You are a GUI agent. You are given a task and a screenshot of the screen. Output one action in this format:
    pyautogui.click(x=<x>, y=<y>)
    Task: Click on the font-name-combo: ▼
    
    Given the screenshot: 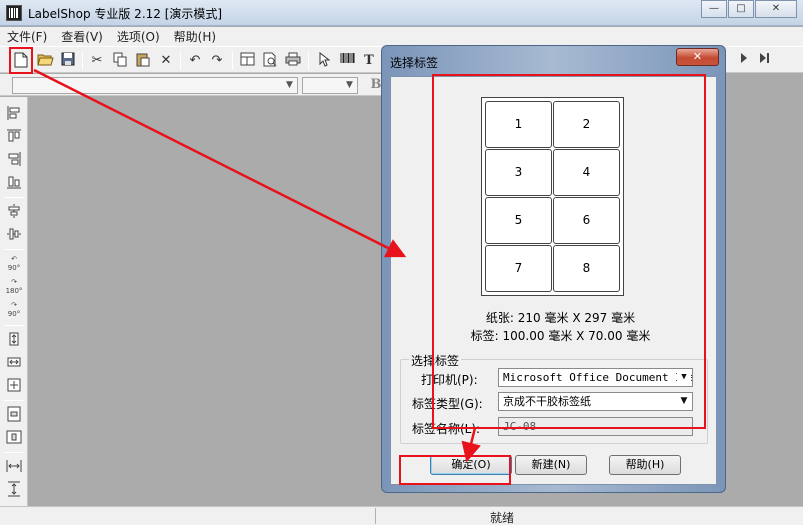 What is the action you would take?
    pyautogui.click(x=155, y=85)
    